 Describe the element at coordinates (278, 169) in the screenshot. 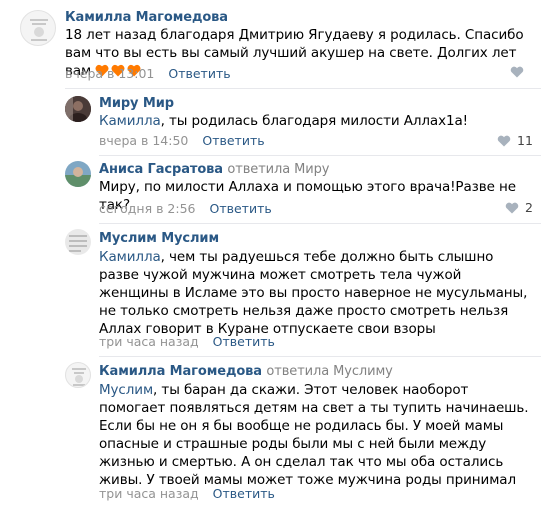

I see `reply-to-label: ответила Миру` at that location.